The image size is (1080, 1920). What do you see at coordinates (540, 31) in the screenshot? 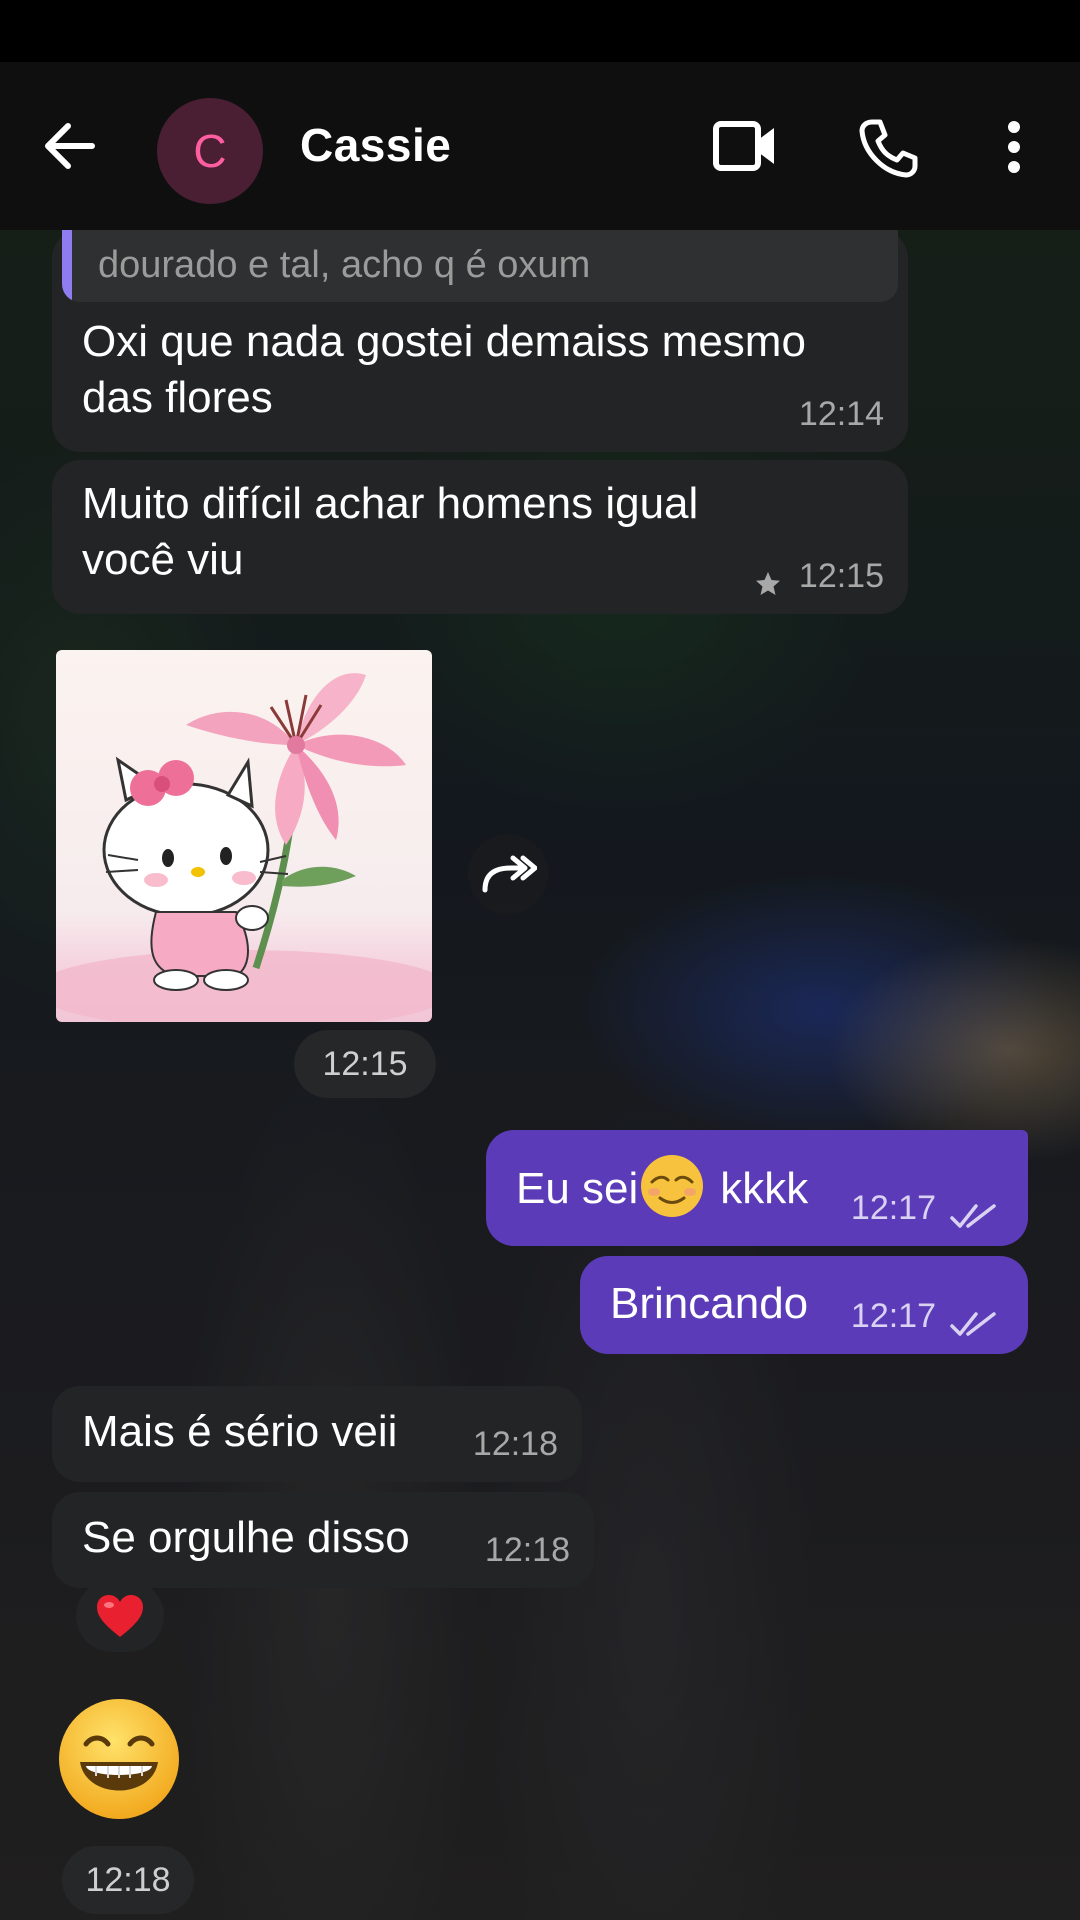
I see `status-bar` at bounding box center [540, 31].